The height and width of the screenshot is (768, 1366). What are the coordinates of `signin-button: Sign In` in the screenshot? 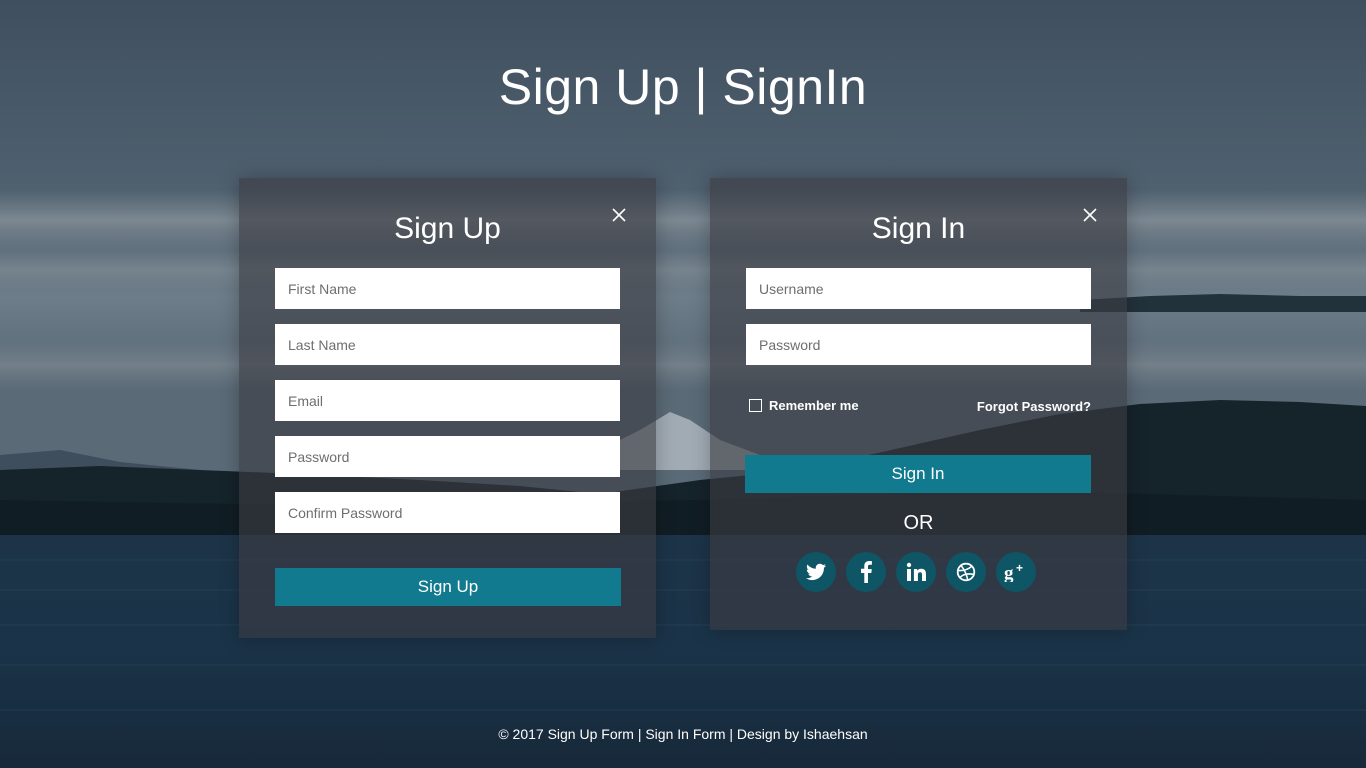 It's located at (918, 474).